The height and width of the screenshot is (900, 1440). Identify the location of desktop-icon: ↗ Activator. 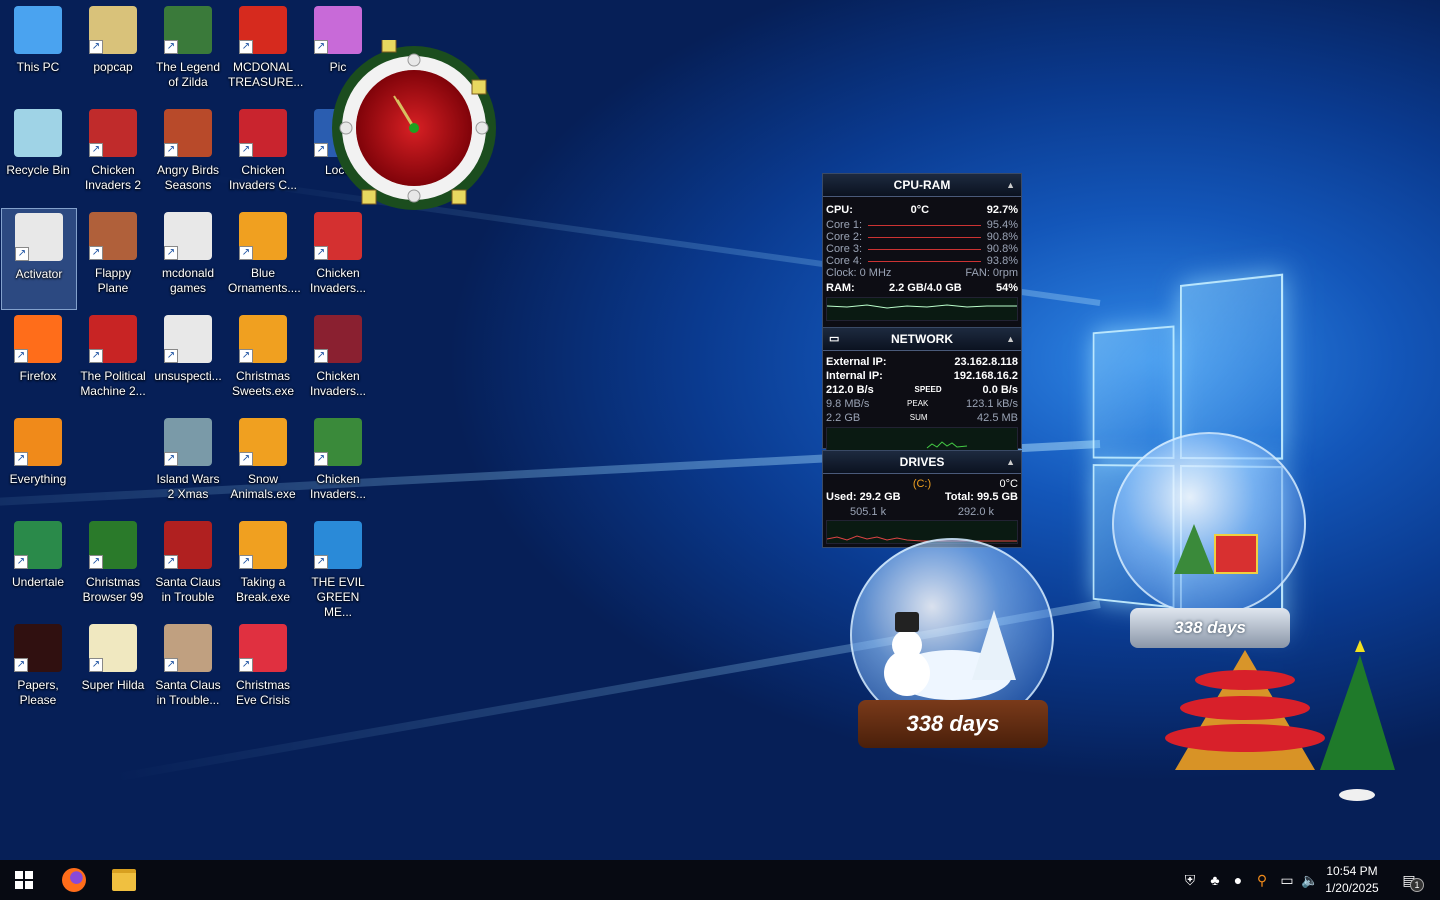
(39, 259).